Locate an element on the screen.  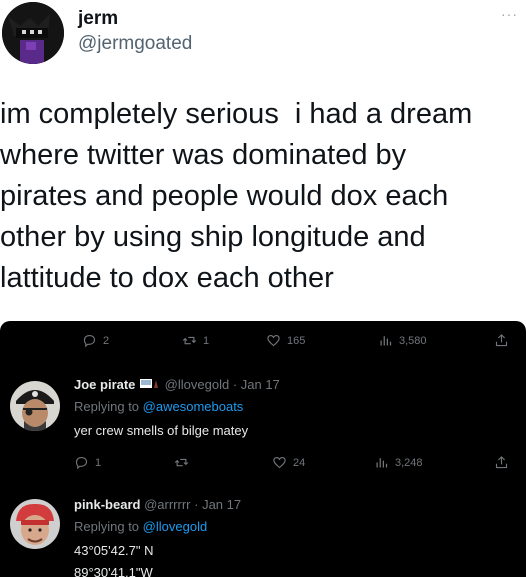
replying-to: Replying to @llovegold is located at coordinates (140, 526).